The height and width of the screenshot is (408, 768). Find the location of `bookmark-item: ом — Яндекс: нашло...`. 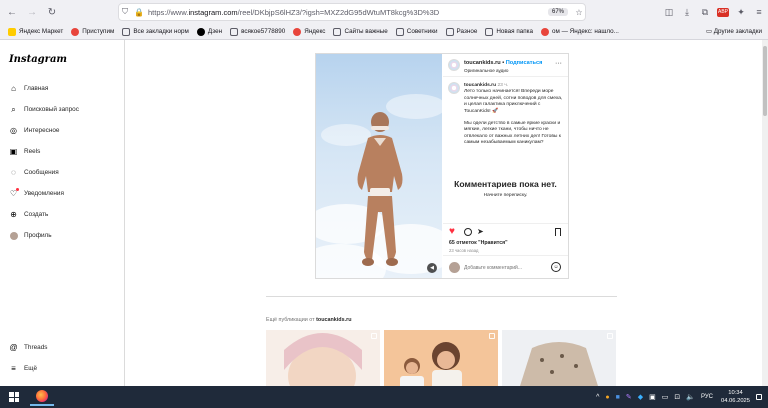

bookmark-item: ом — Яндекс: нашло... is located at coordinates (580, 31).